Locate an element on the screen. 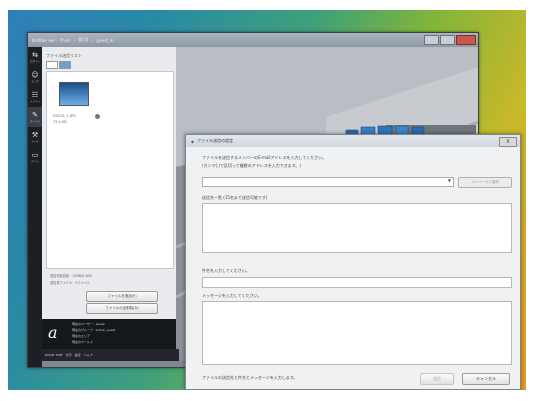 The height and width of the screenshot is (401, 536). file-name: DSC01_1.JPG is located at coordinates (64, 116).